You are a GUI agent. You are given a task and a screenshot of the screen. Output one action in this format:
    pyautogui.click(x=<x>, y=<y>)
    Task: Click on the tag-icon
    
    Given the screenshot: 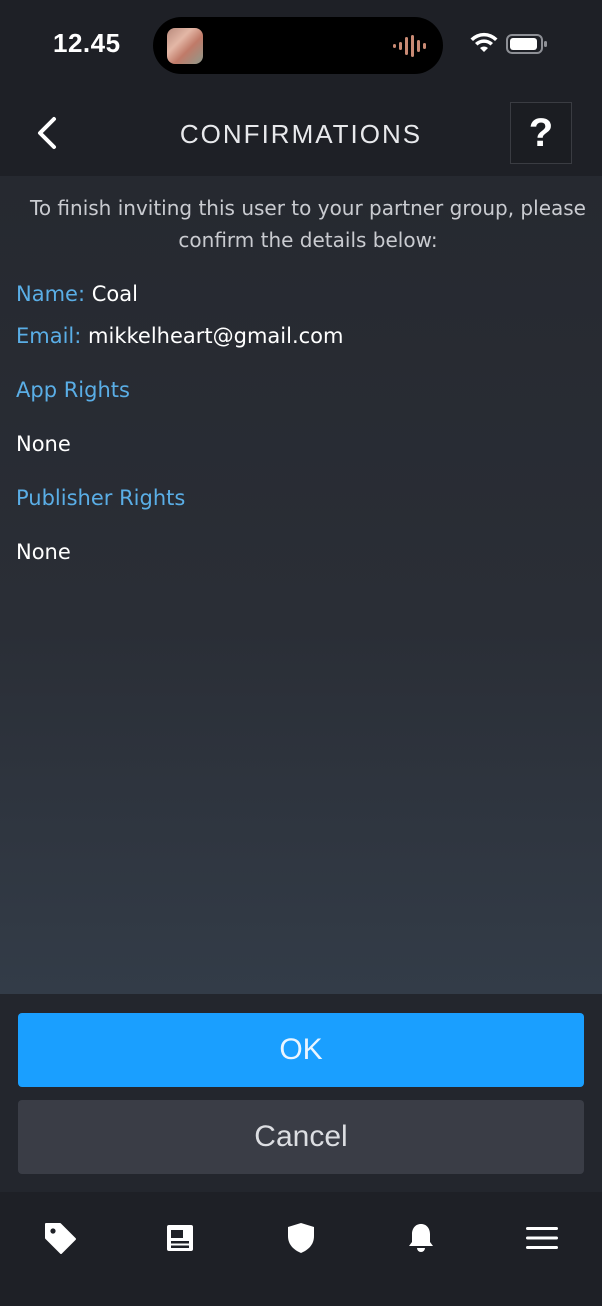 What is the action you would take?
    pyautogui.click(x=60, y=1238)
    